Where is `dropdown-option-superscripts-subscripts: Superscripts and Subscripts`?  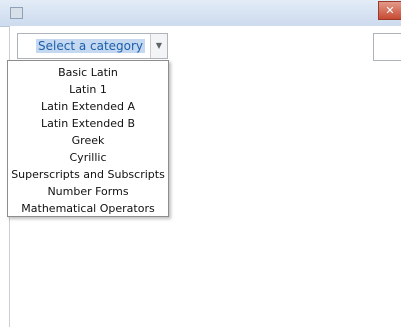
dropdown-option-superscripts-subscripts: Superscripts and Subscripts is located at coordinates (88, 174).